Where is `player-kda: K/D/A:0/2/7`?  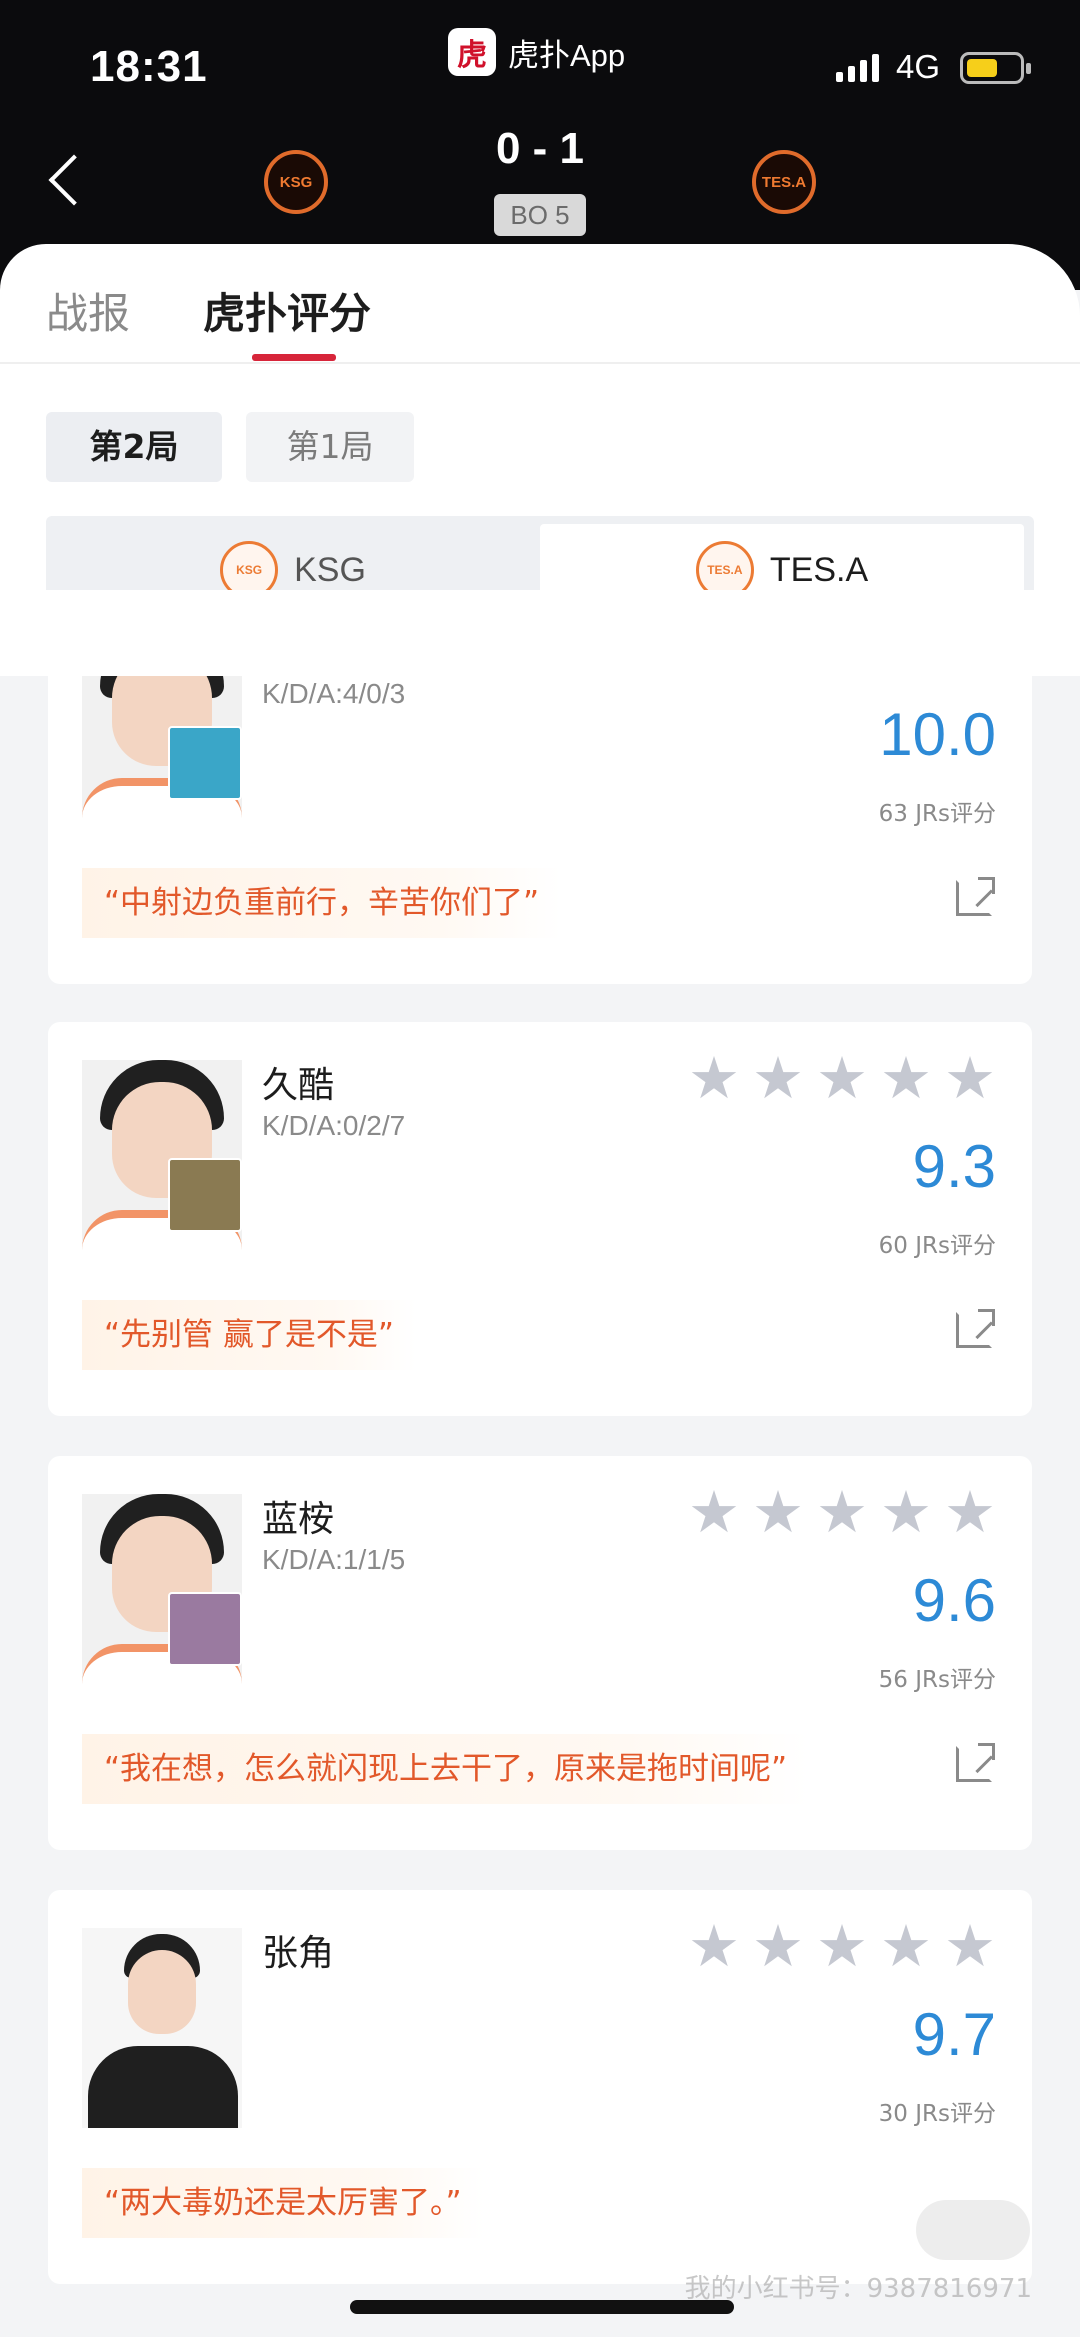 player-kda: K/D/A:0/2/7 is located at coordinates (334, 1125).